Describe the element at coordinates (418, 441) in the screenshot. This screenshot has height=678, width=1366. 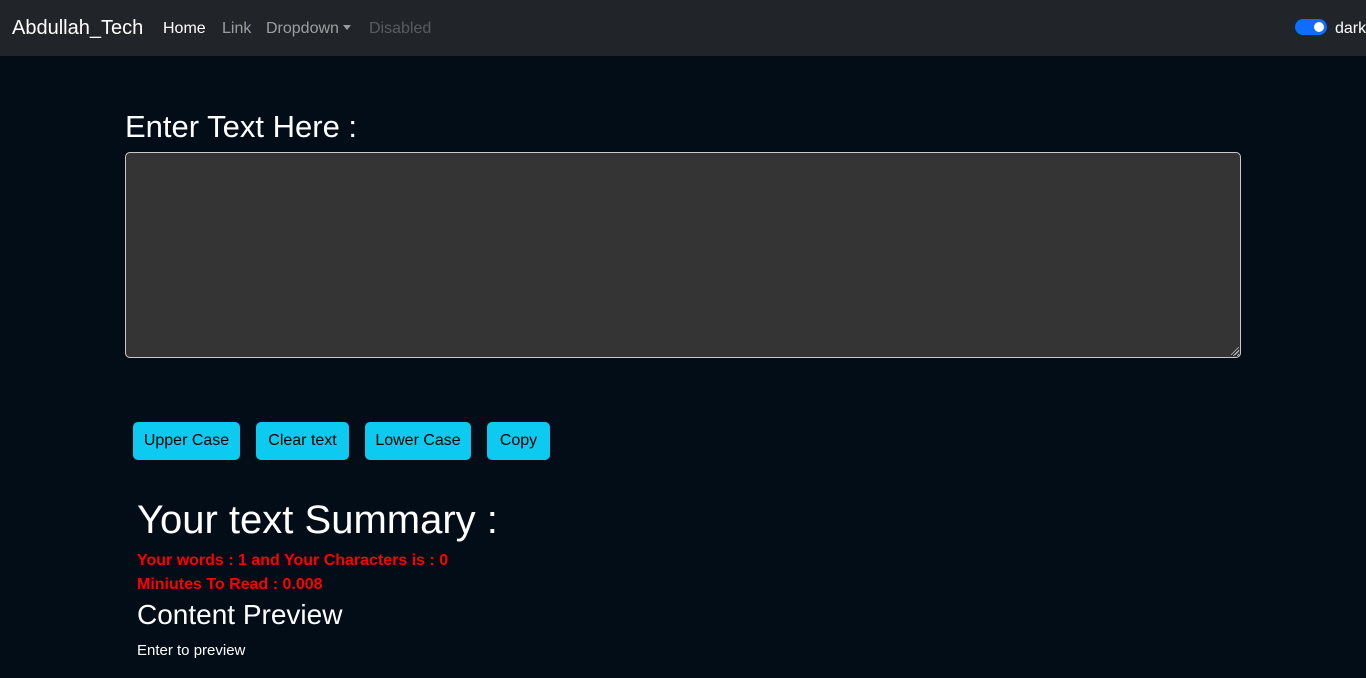
I see `lower-case-button: Lower Case` at that location.